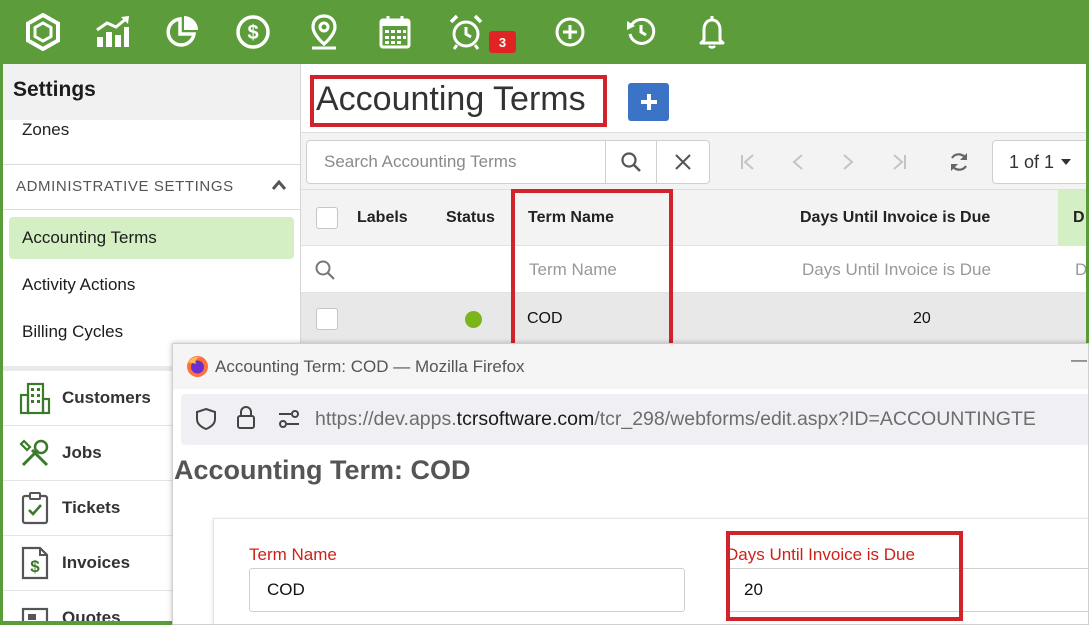 The width and height of the screenshot is (1089, 625). Describe the element at coordinates (206, 419) in the screenshot. I see `shield-icon` at that location.